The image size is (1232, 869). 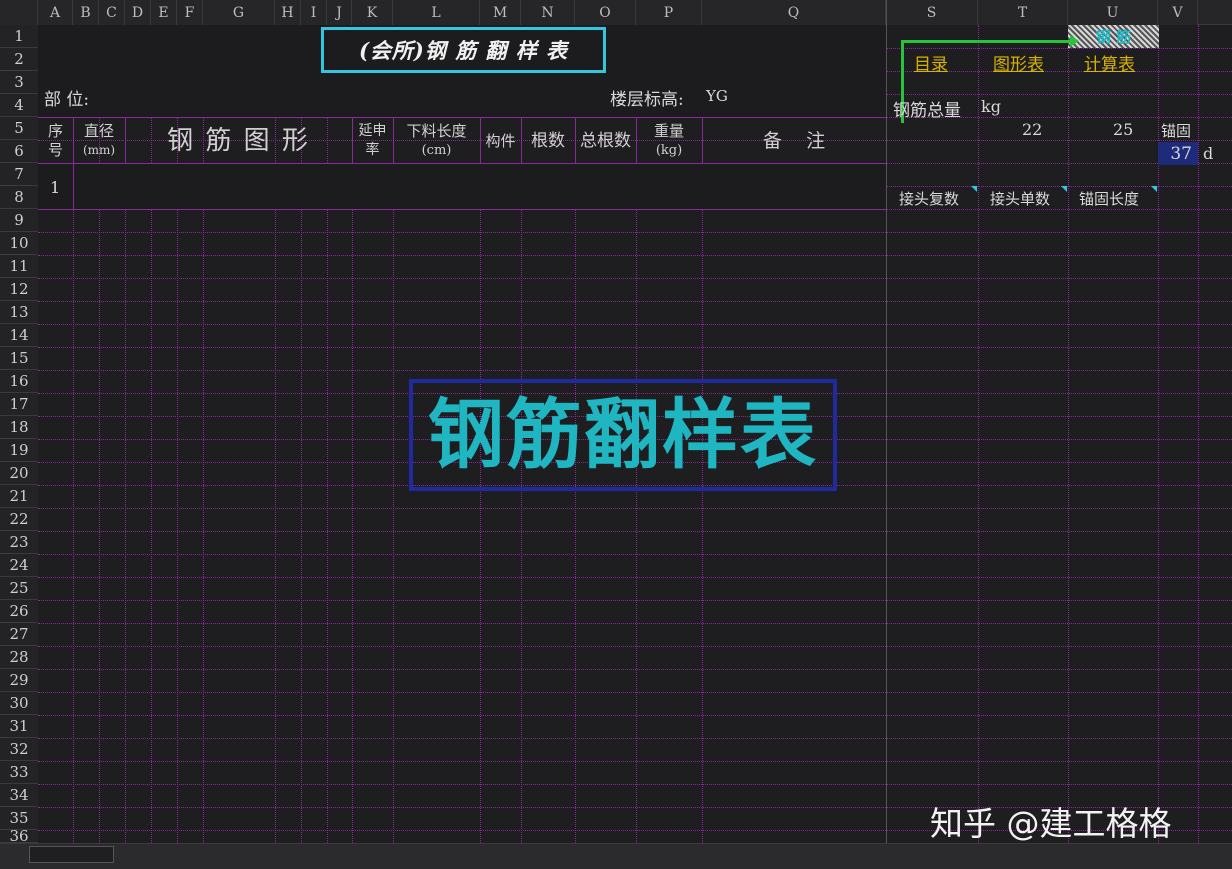 What do you see at coordinates (19, 749) in the screenshot?
I see `row-header-32: 32` at bounding box center [19, 749].